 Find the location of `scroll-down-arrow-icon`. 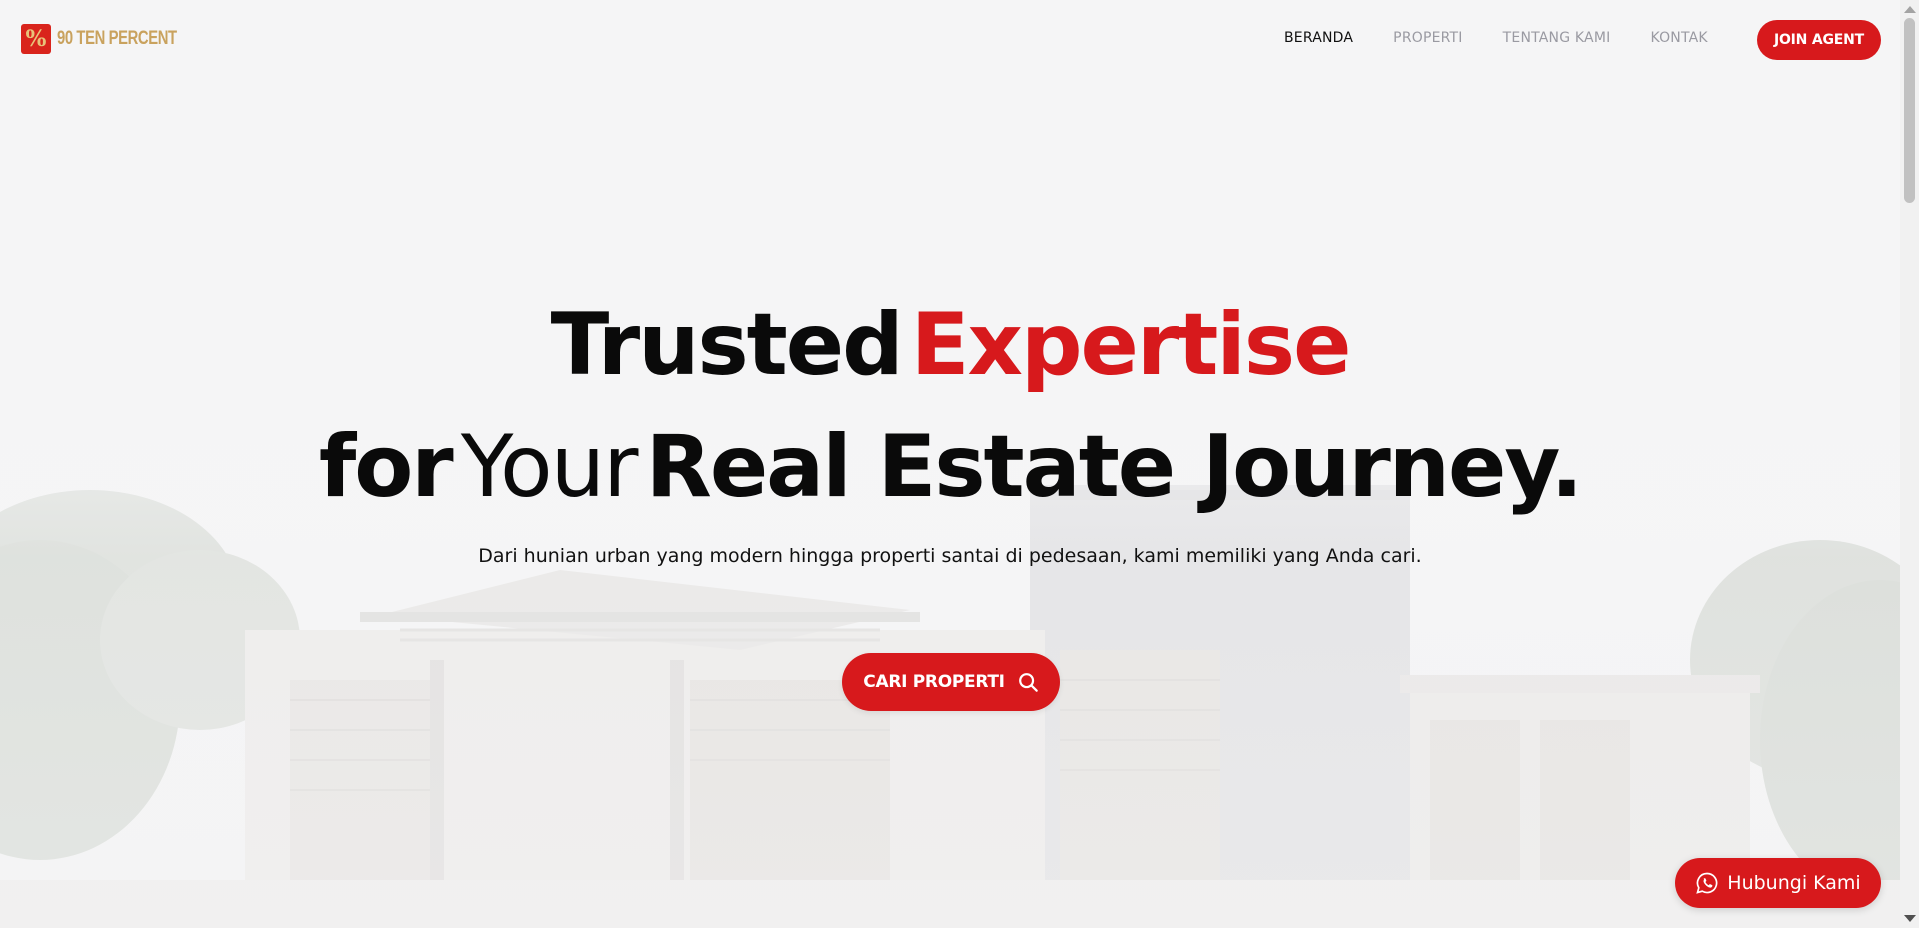

scroll-down-arrow-icon is located at coordinates (1910, 918).